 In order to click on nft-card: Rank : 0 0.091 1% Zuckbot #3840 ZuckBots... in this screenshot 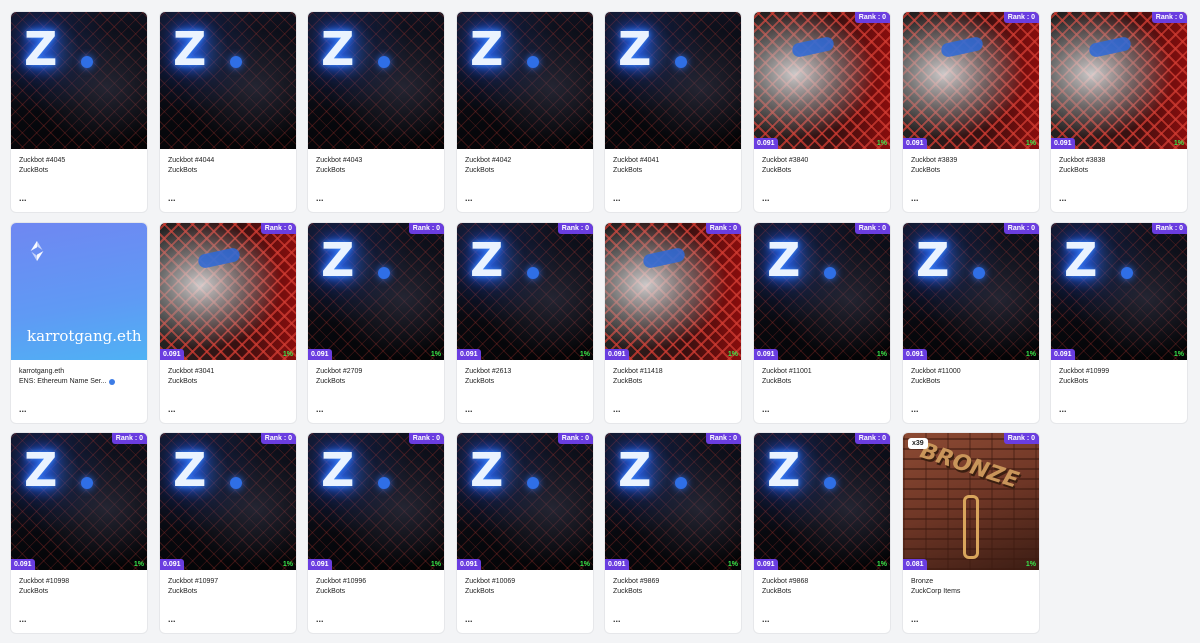, I will do `click(822, 112)`.